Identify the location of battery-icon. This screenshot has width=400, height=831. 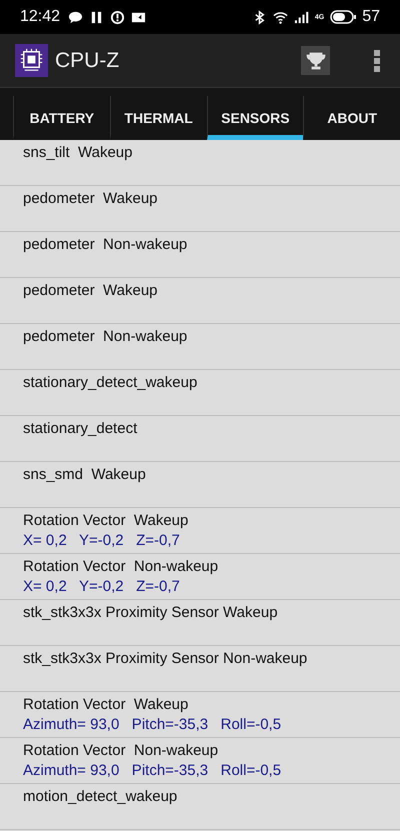
(343, 17).